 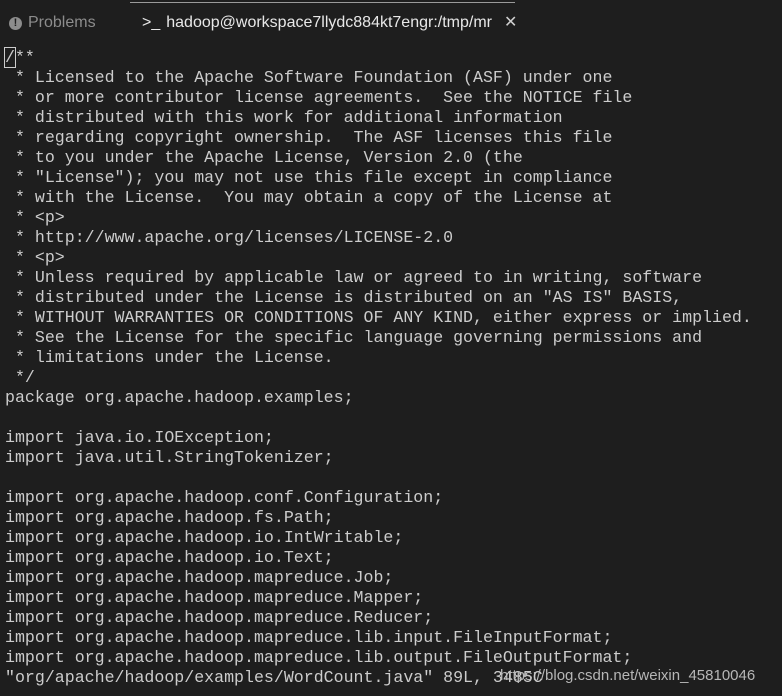 I want to click on terminal-line: */, so click(x=20, y=377).